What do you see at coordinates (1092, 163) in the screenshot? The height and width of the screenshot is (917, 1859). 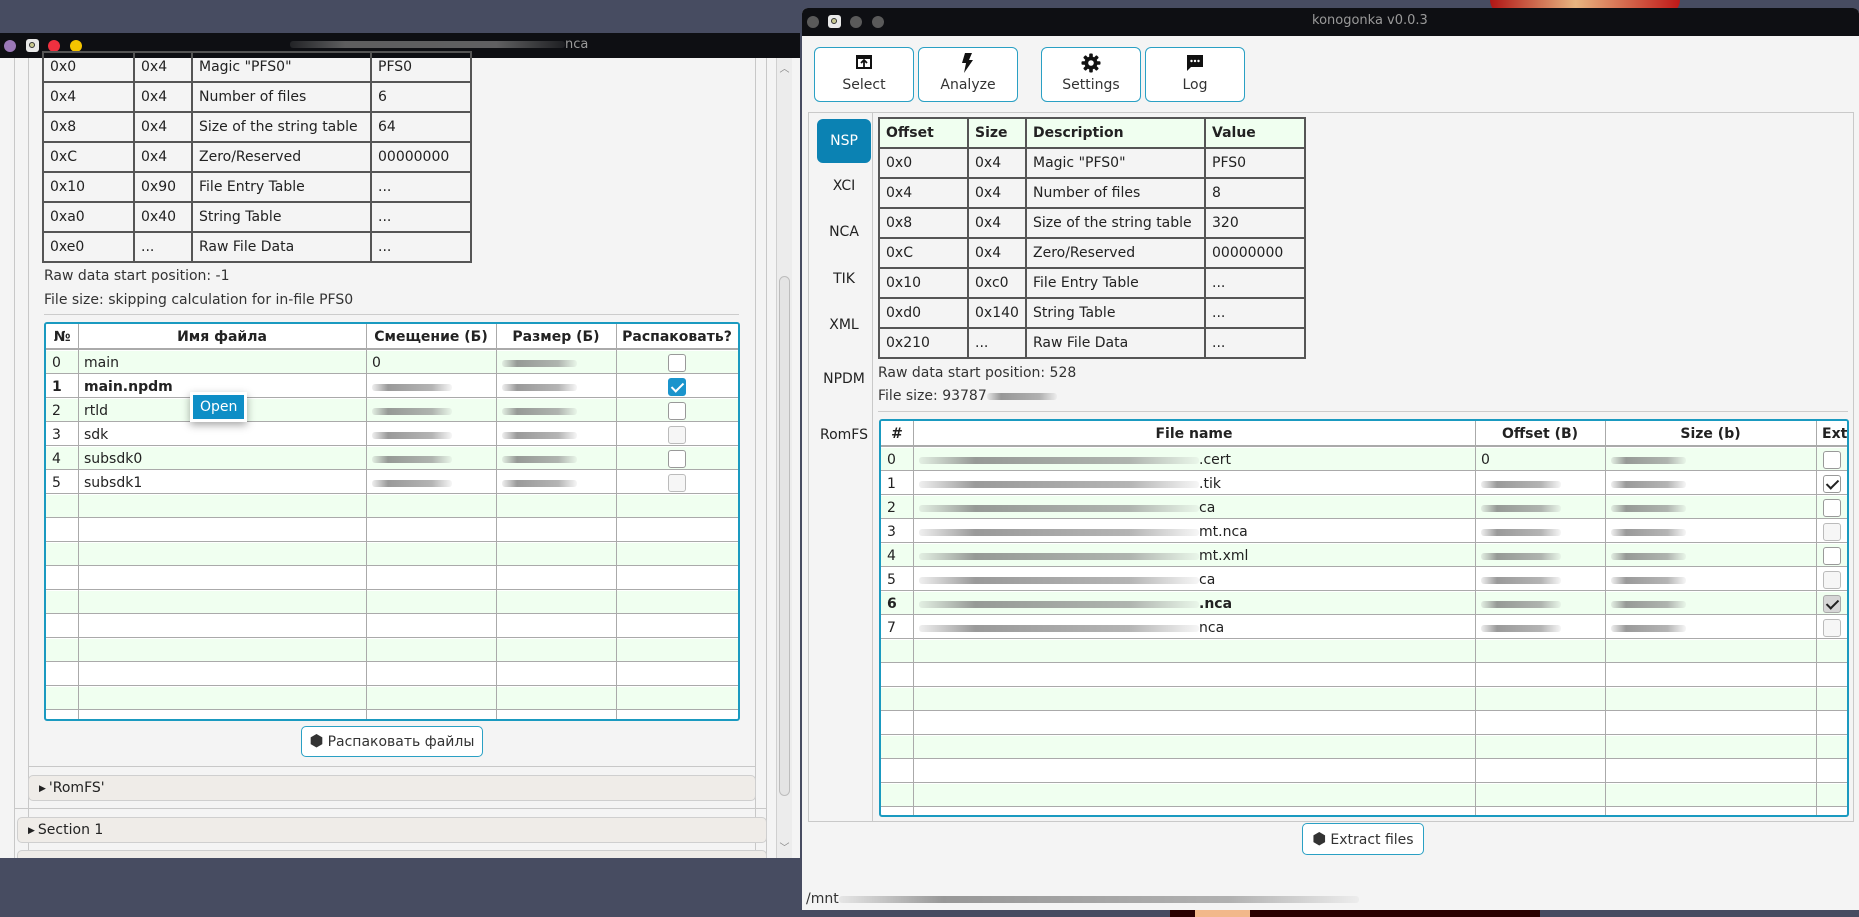 I see `header-table-row: 0x0 0x4 Magic "PFS0" PFS0` at bounding box center [1092, 163].